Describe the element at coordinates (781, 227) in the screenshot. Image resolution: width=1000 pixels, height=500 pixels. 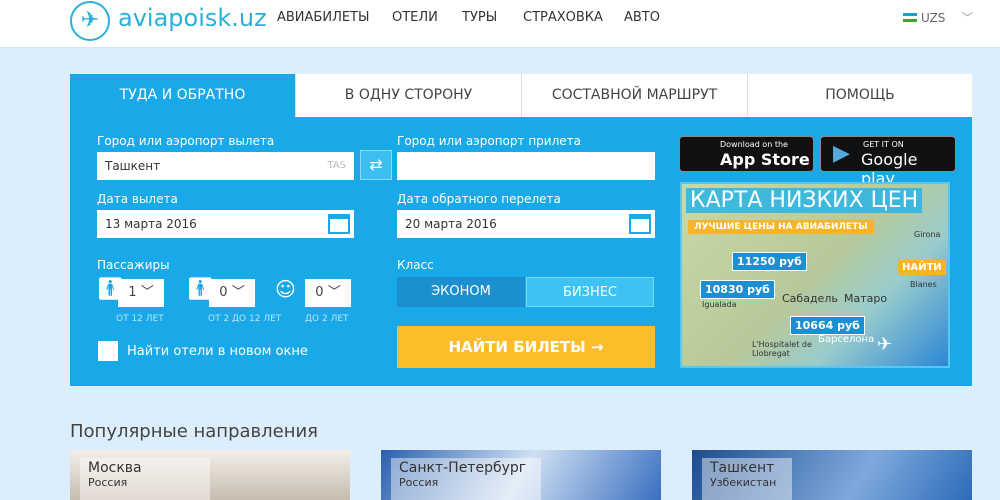
I see `map-subtitle: ЛУЧШИЕ ЦЕНЫ НА АВИАБИЛЕТЫ` at that location.